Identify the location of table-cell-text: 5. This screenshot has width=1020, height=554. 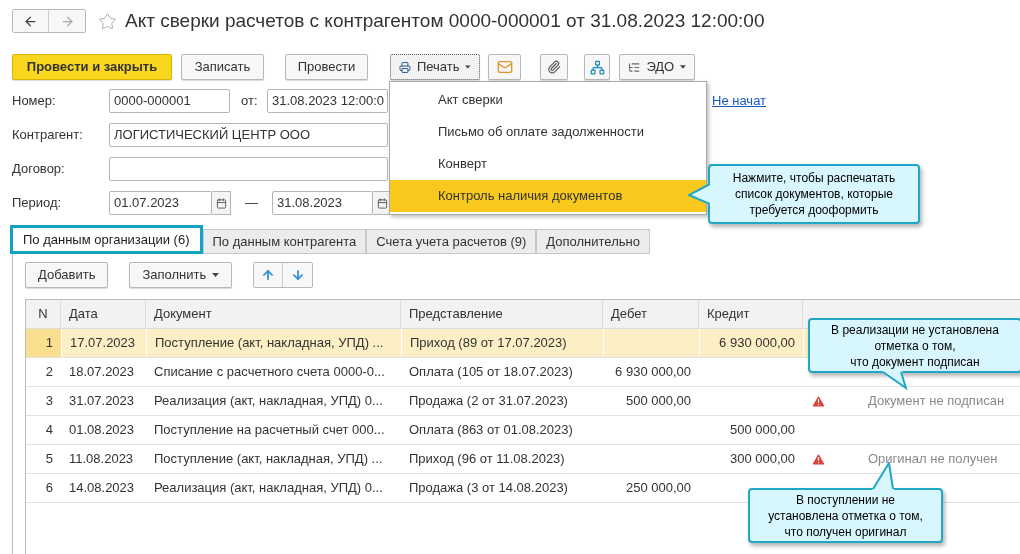
(49, 459).